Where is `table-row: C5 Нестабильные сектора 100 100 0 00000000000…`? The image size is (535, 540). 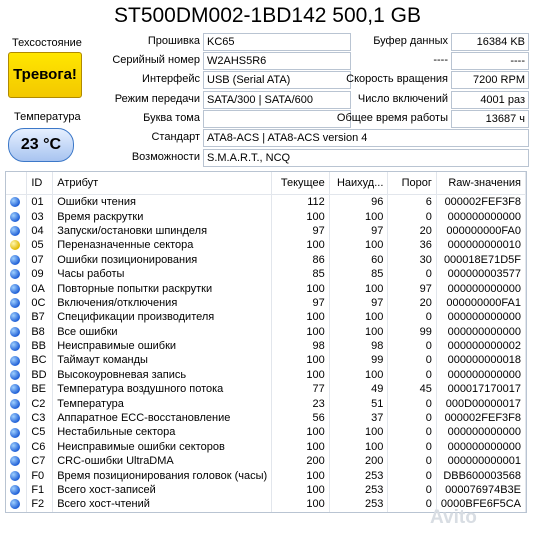
table-row: C5 Нестабильные сектора 100 100 0 00000000000… is located at coordinates (266, 432).